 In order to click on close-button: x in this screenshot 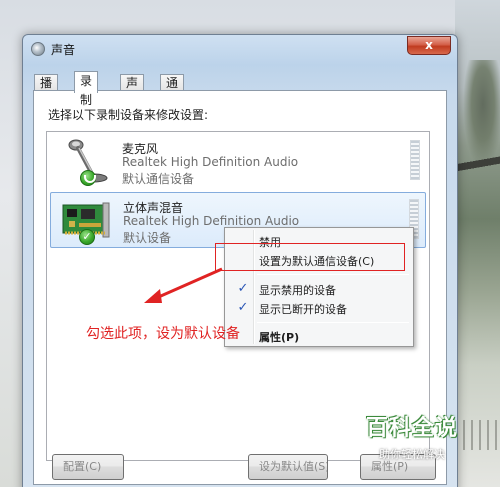, I will do `click(429, 45)`.